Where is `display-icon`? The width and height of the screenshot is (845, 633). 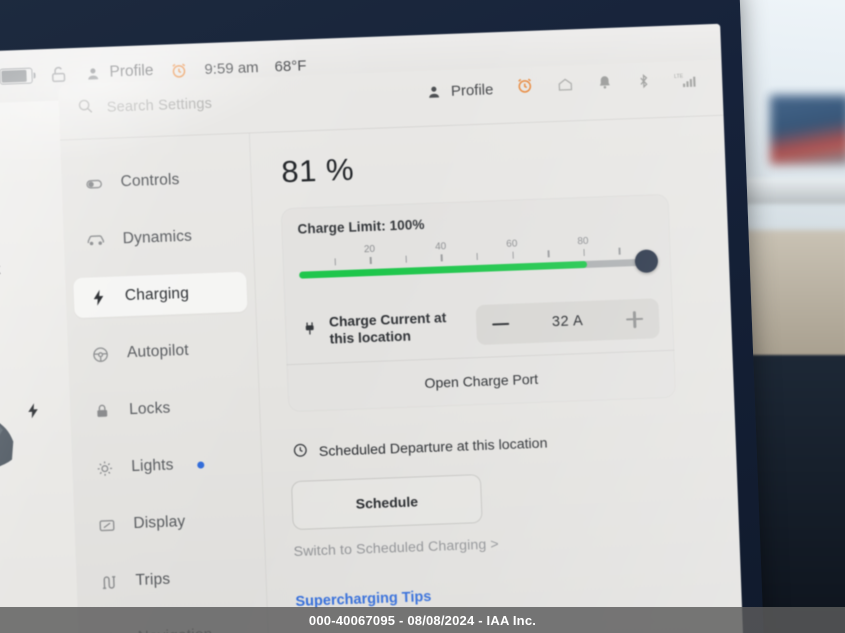 display-icon is located at coordinates (106, 525).